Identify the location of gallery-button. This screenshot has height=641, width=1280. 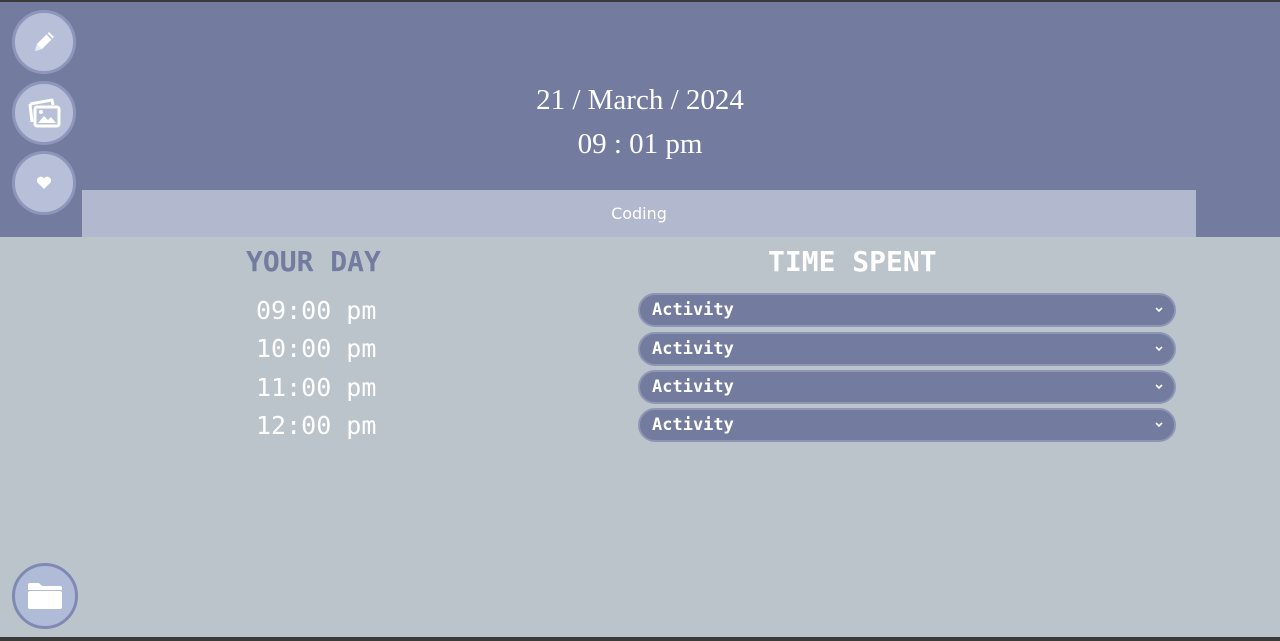
(44, 113).